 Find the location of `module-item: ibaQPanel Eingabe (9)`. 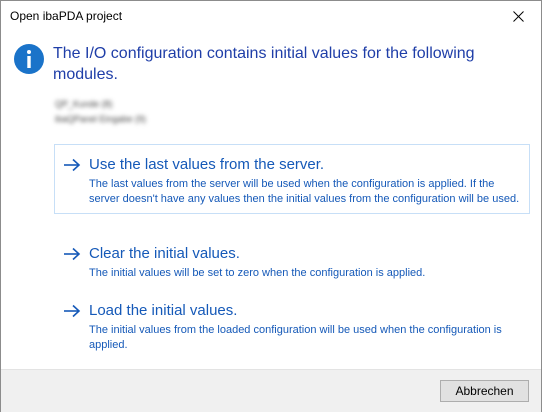

module-item: ibaQPanel Eingabe (9) is located at coordinates (101, 119).